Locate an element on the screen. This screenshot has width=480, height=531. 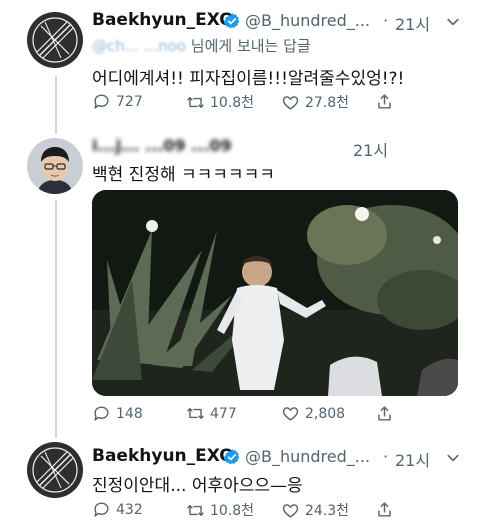
like-count: 2,808 is located at coordinates (325, 413).